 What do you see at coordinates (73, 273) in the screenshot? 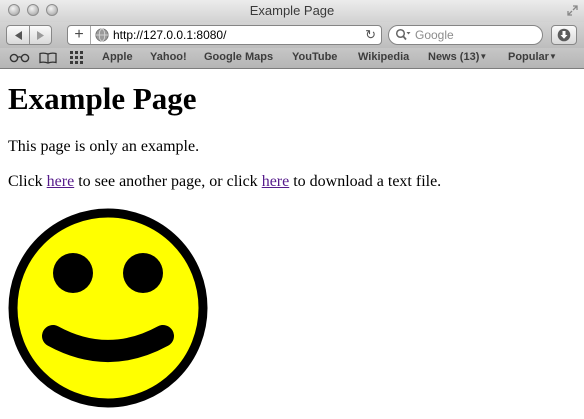
I see `smiley-left-eye` at bounding box center [73, 273].